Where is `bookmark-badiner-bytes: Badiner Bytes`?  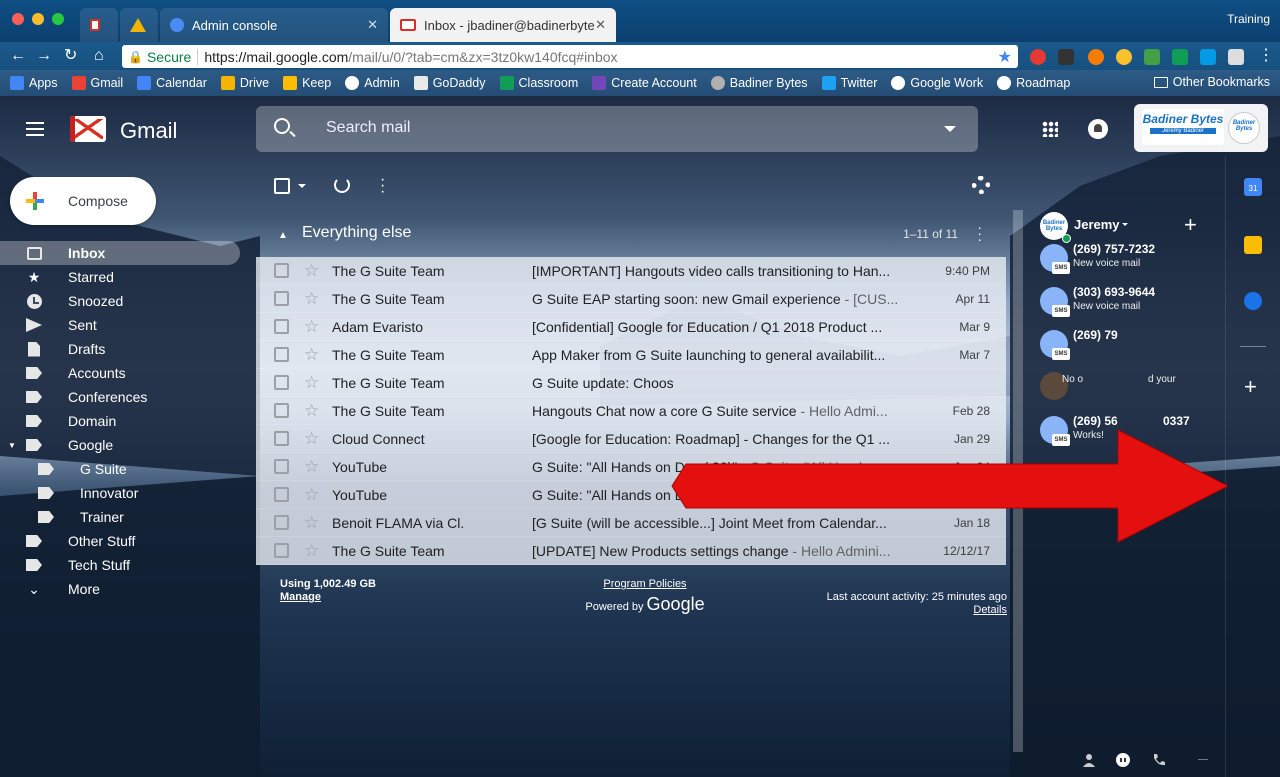 bookmark-badiner-bytes: Badiner Bytes is located at coordinates (759, 83).